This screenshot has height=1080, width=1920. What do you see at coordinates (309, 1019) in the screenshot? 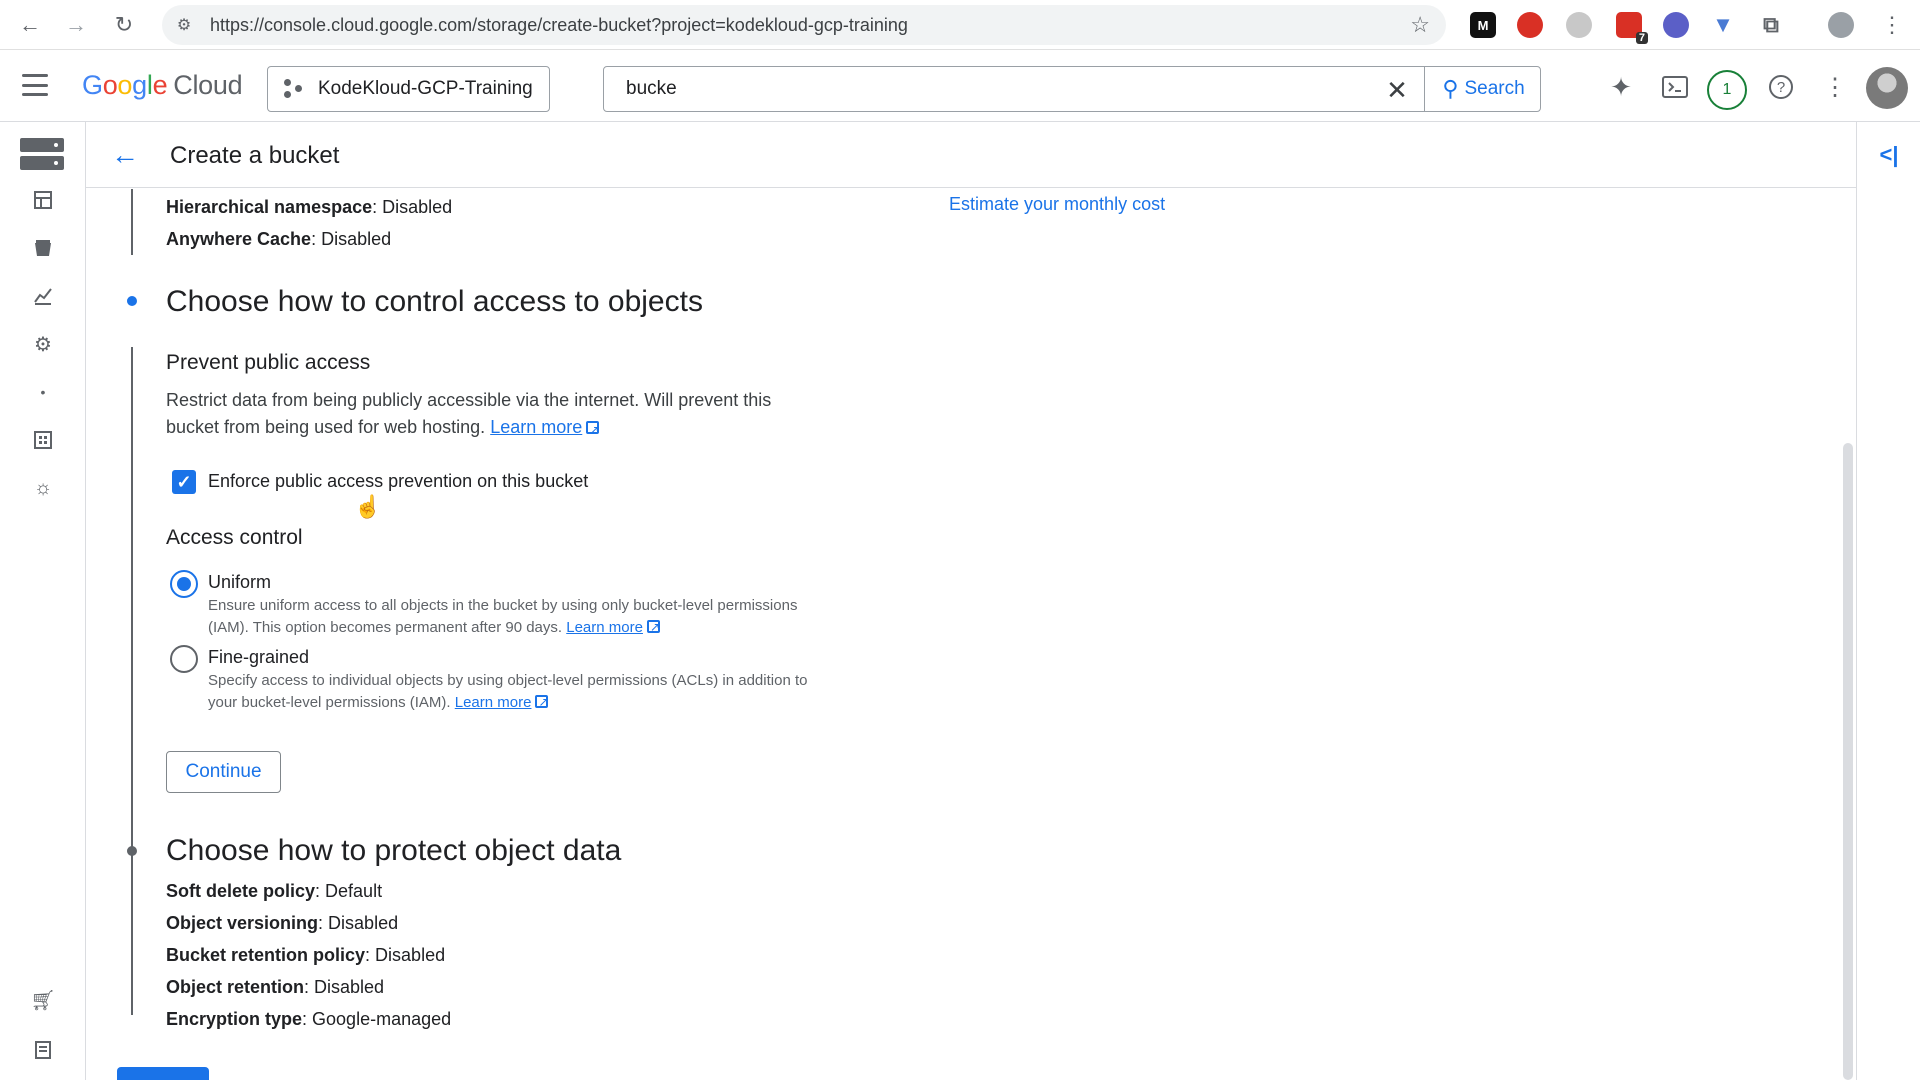
I see `summary-encryption-type: Encryption type: Google-managed` at bounding box center [309, 1019].